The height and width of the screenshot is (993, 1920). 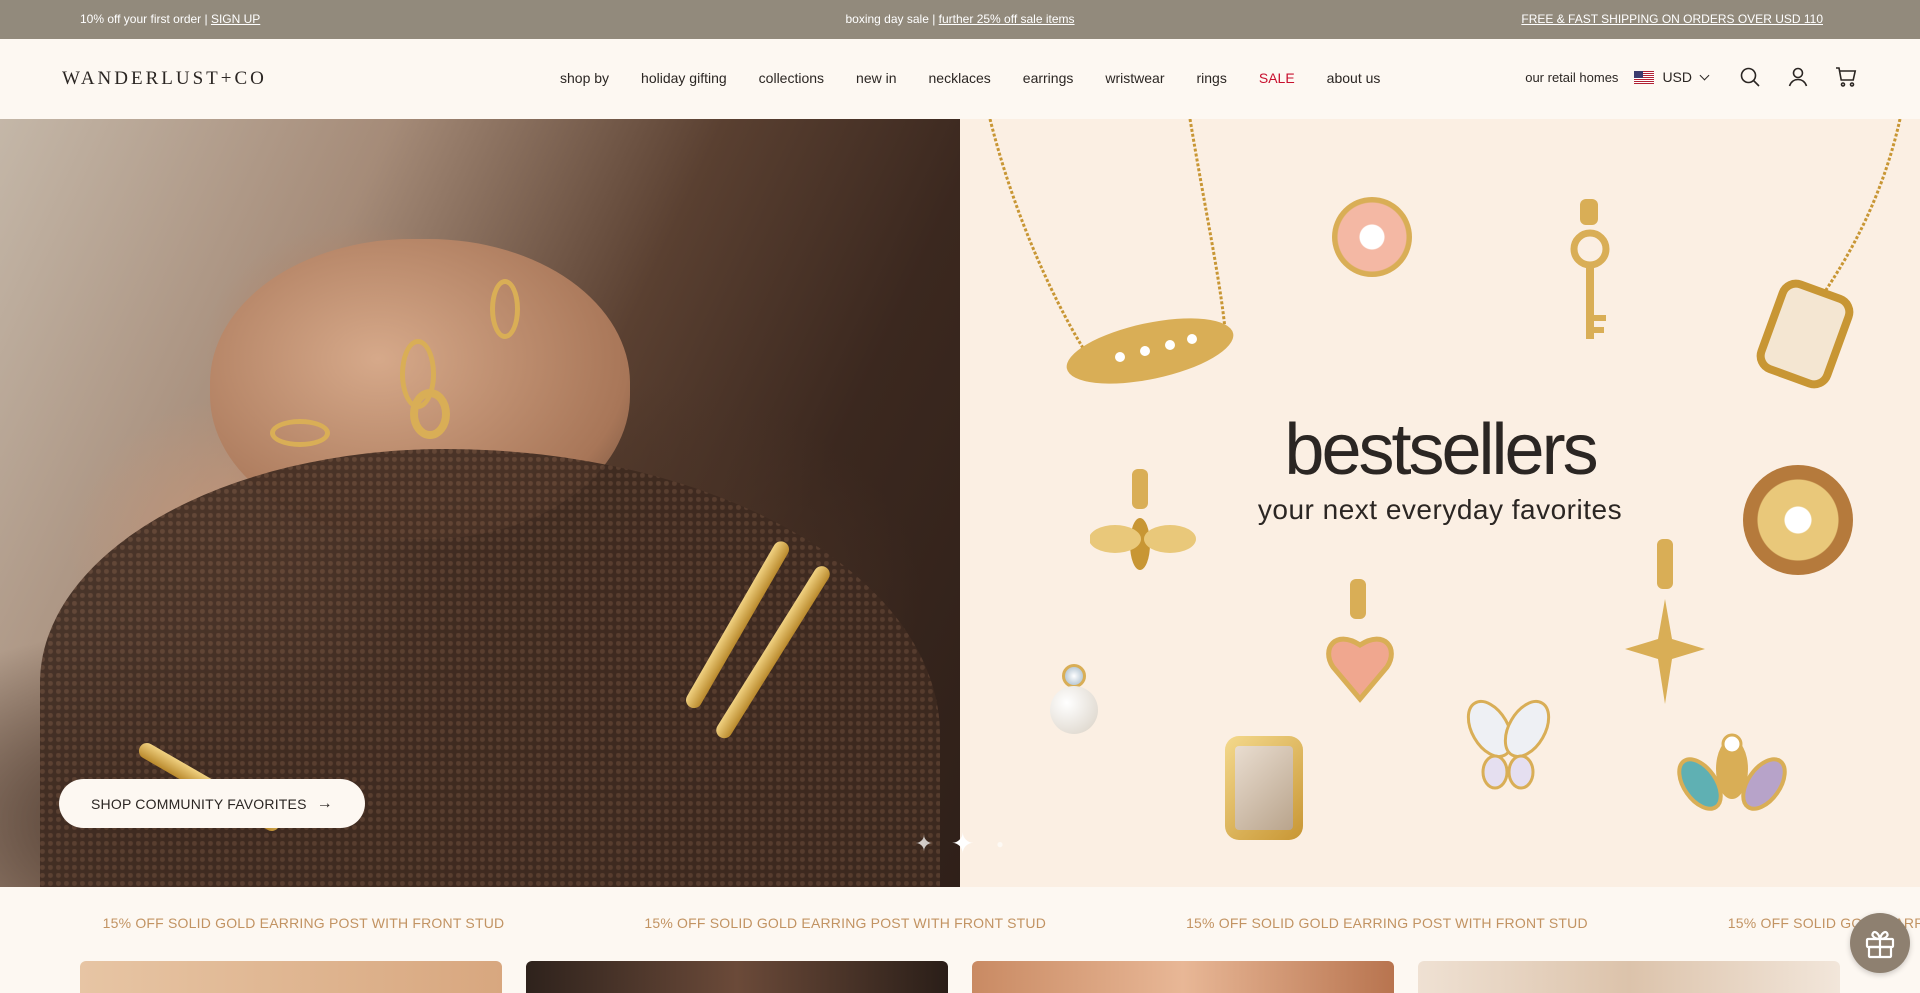 I want to click on account-icon, so click(x=1798, y=77).